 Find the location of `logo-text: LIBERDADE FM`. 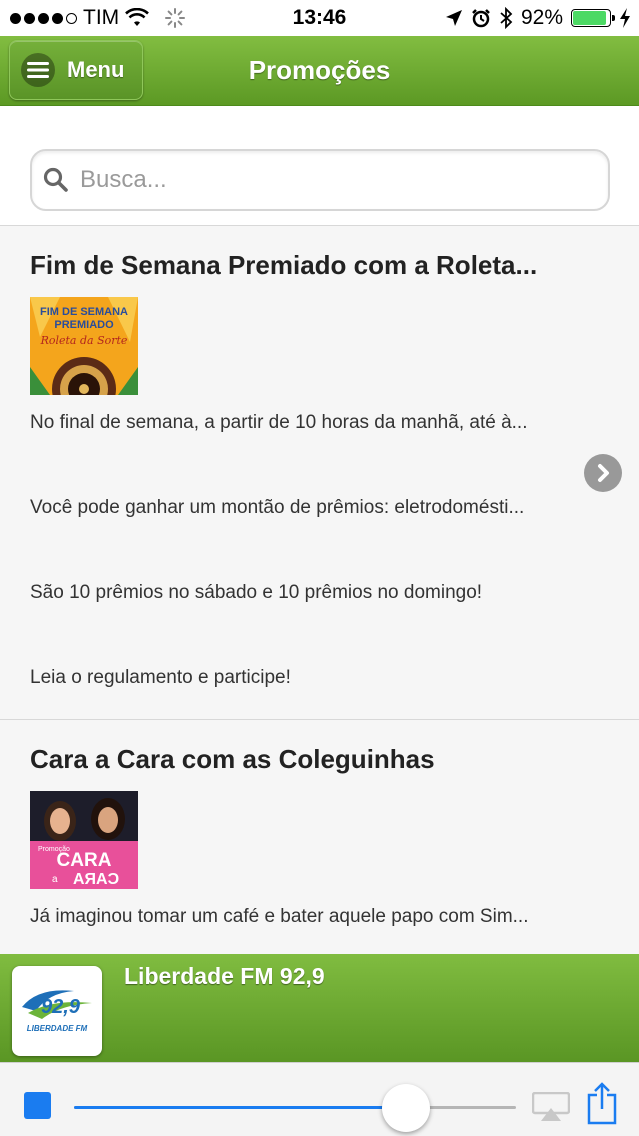

logo-text: LIBERDADE FM is located at coordinates (57, 1028).